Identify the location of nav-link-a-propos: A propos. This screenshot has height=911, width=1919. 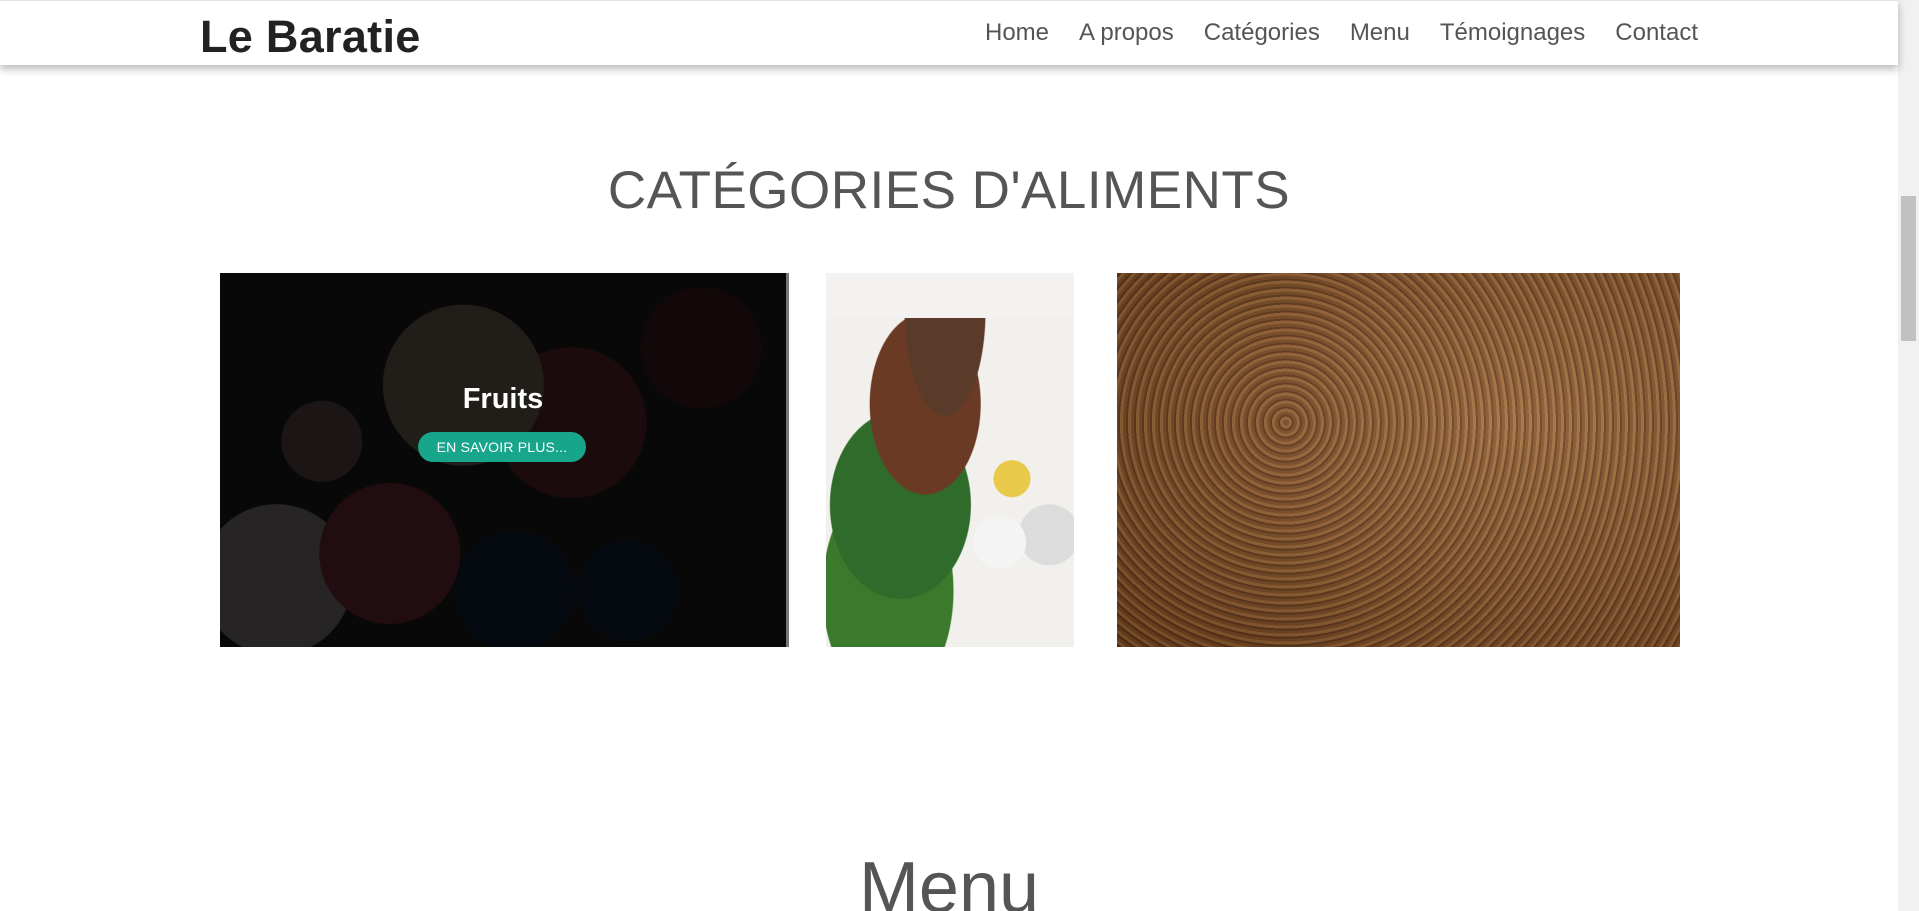
(1126, 33).